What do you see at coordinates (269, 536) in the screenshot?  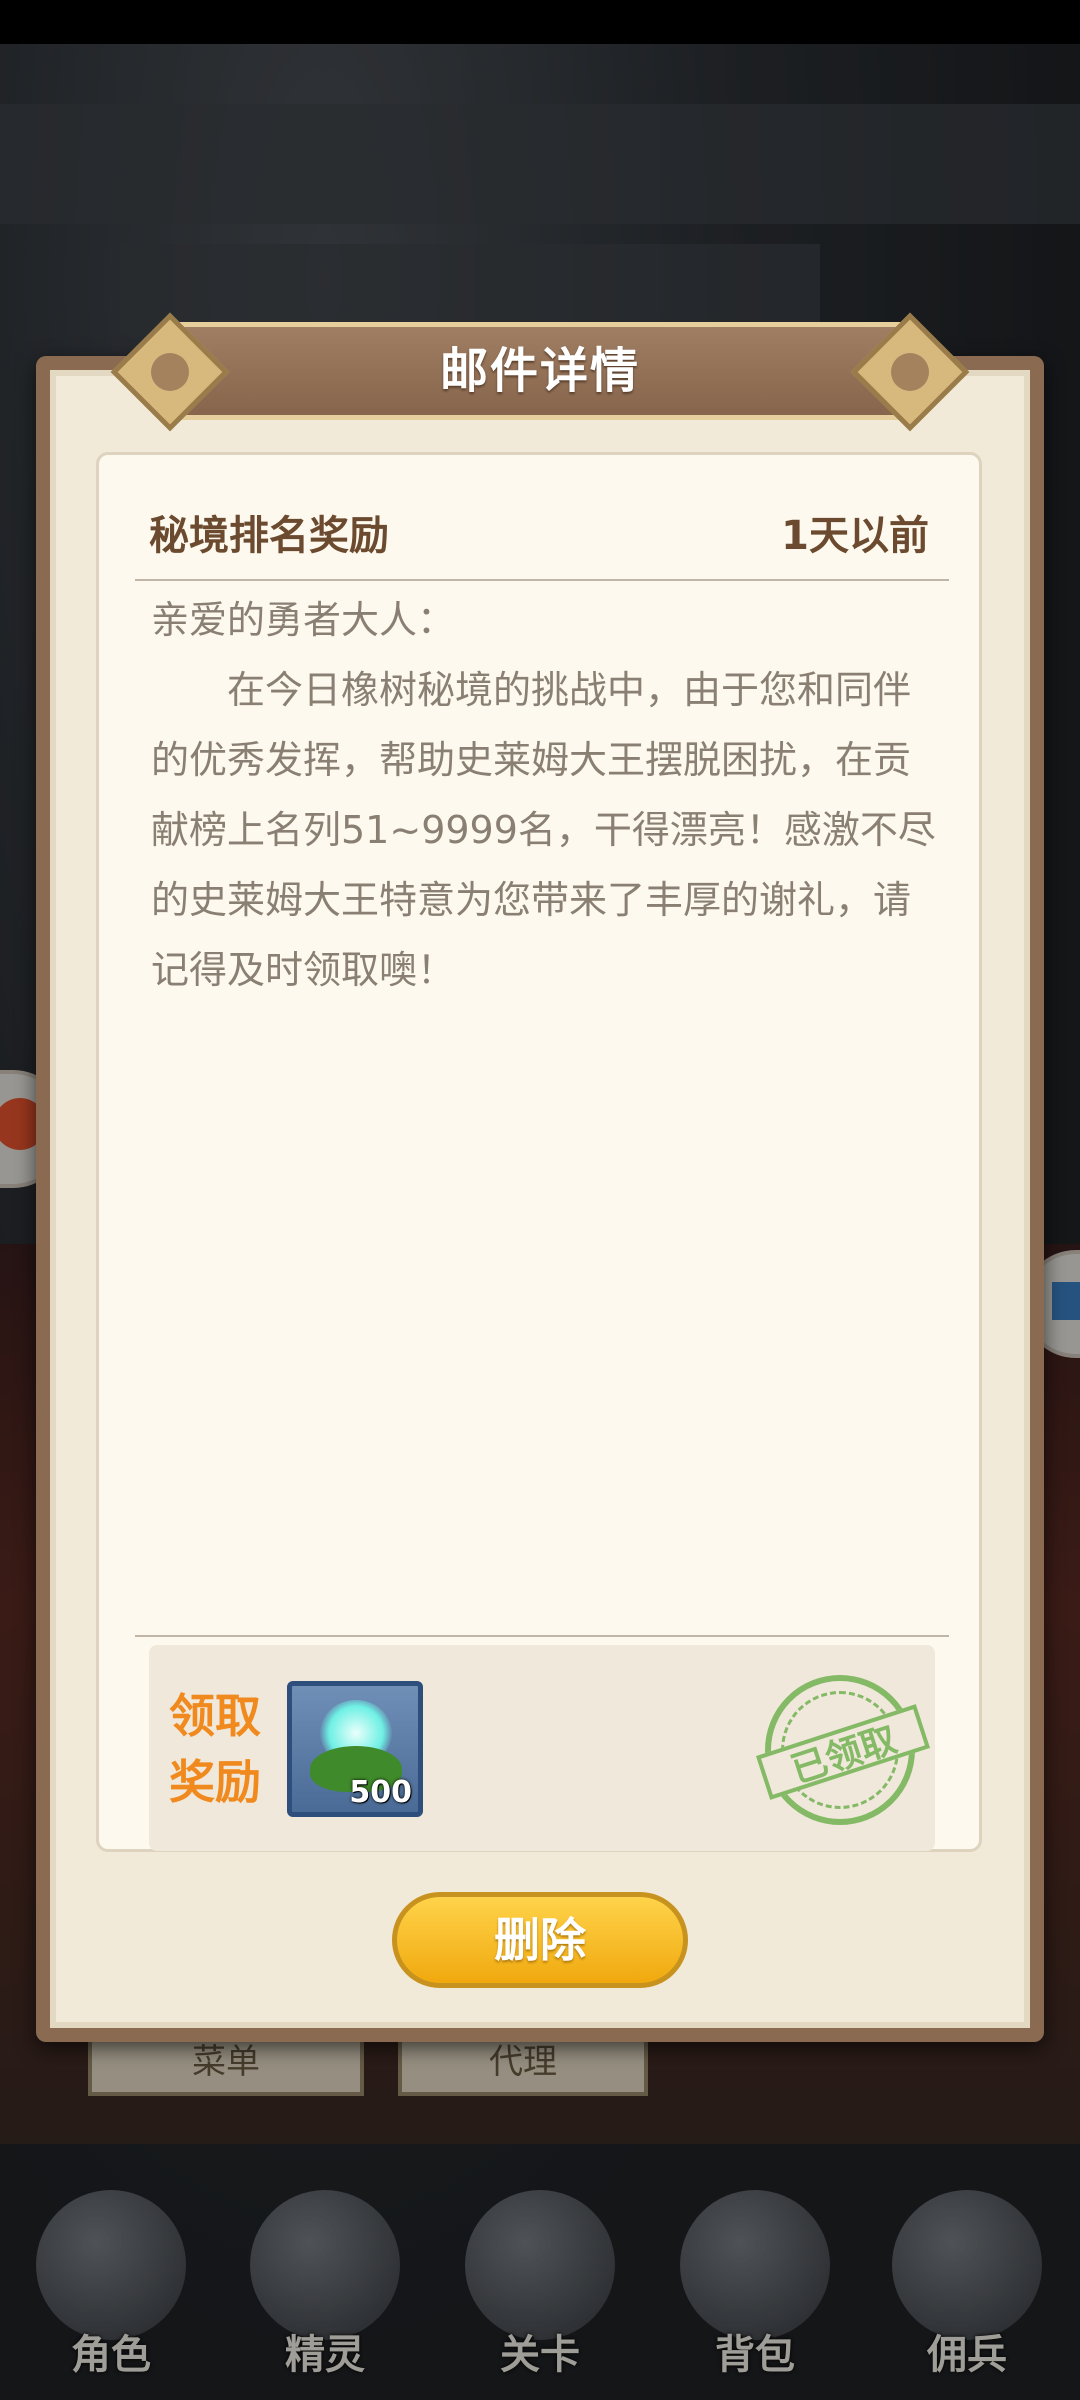 I see `mail-subject: 秘境排名奖励` at bounding box center [269, 536].